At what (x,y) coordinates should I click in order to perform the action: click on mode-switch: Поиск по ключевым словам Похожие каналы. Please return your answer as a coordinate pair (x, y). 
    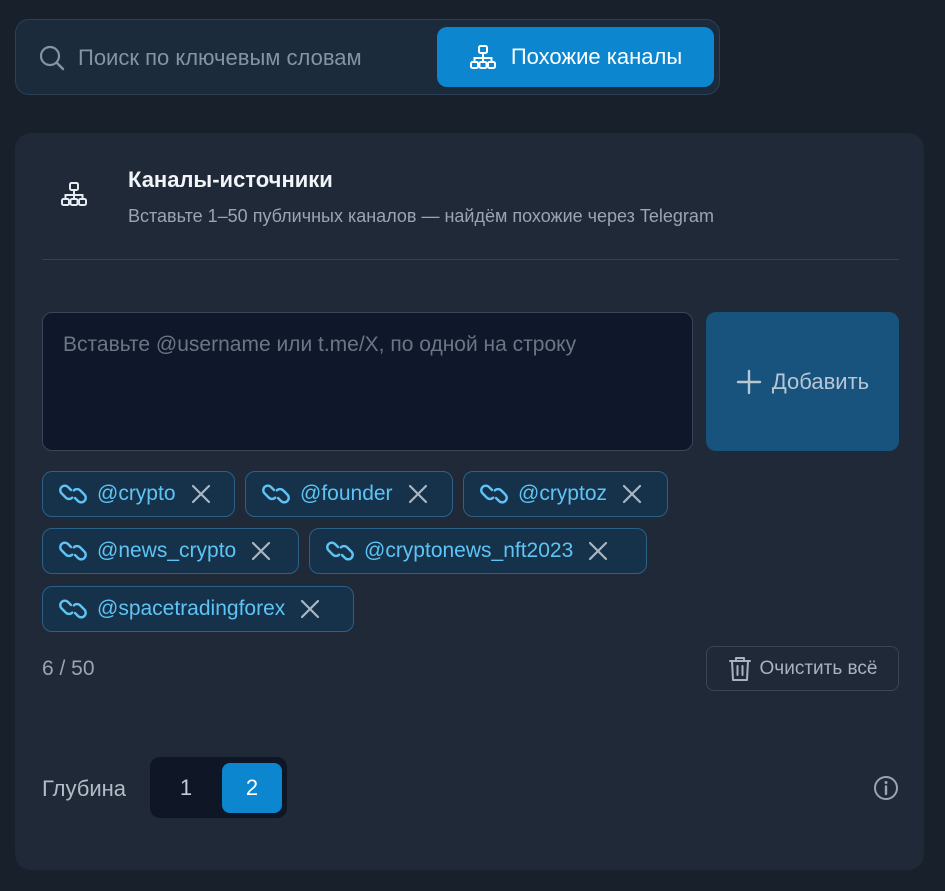
    Looking at the image, I should click on (367, 57).